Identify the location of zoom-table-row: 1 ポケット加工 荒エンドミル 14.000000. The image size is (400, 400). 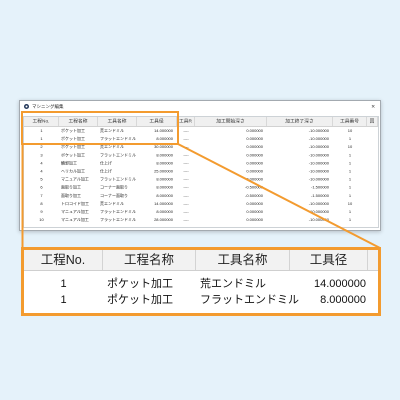
(201, 284).